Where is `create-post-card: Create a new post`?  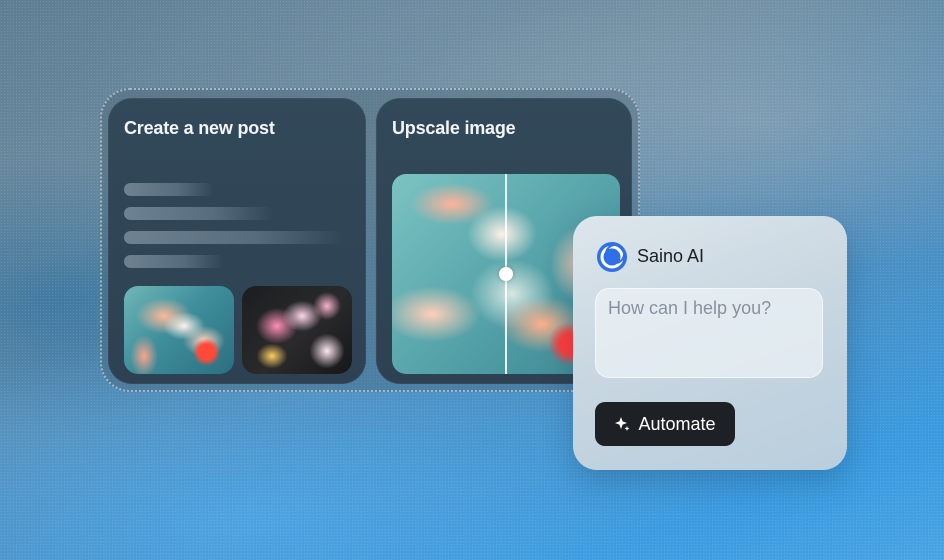 create-post-card: Create a new post is located at coordinates (237, 241).